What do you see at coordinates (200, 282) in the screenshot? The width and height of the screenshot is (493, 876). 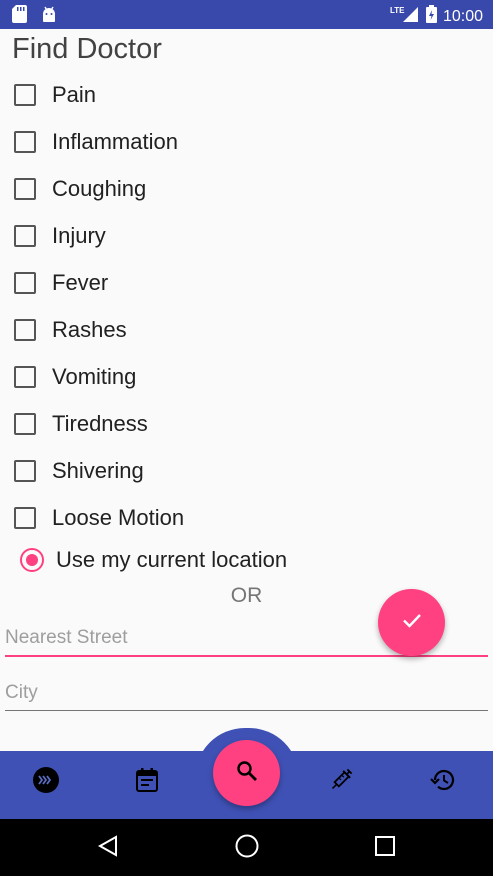 I see `symptom-checkbox-fever: Fever` at bounding box center [200, 282].